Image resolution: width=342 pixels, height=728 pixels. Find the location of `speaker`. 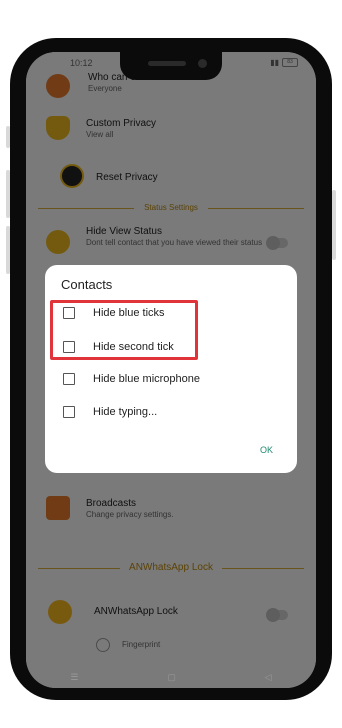

speaker is located at coordinates (167, 63).